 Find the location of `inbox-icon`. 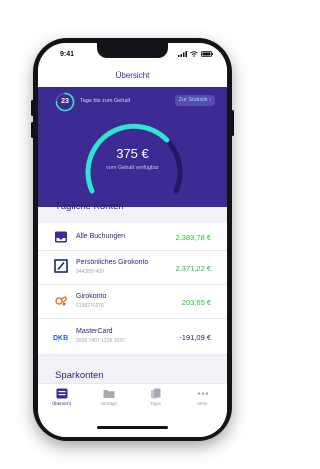

inbox-icon is located at coordinates (61, 237).